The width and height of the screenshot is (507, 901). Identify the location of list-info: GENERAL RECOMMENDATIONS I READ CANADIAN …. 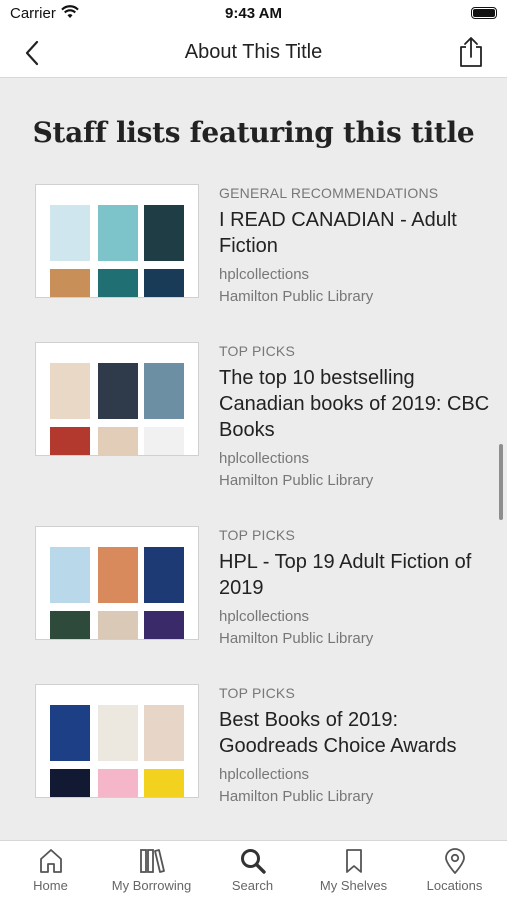
(359, 246).